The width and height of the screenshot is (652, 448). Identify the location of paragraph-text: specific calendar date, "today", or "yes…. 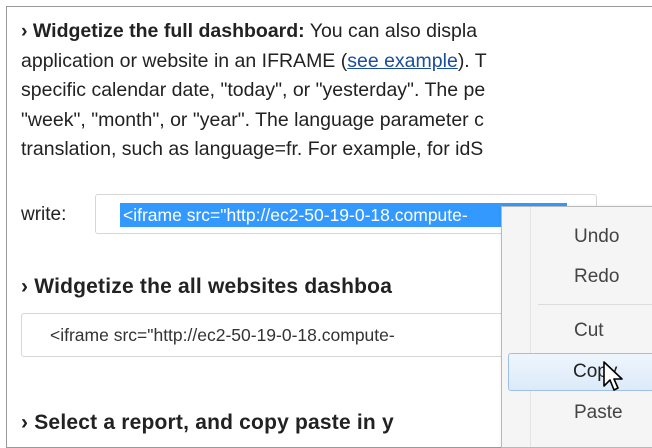
(253, 90).